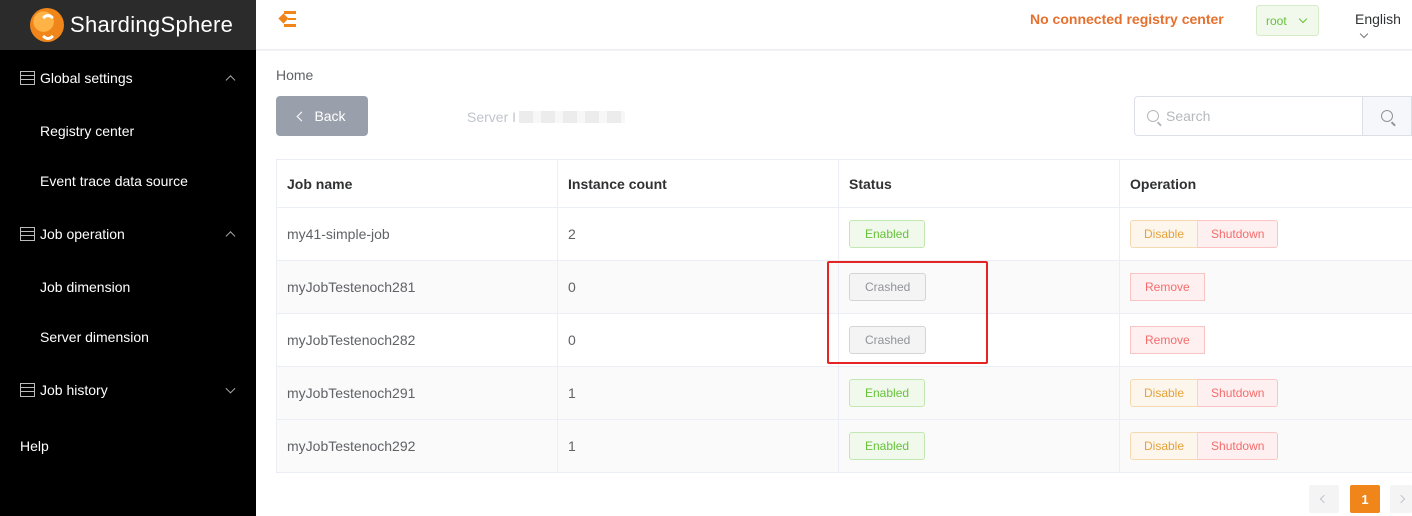  What do you see at coordinates (128, 287) in the screenshot?
I see `sidebar-item-job-dimension: Job dimension` at bounding box center [128, 287].